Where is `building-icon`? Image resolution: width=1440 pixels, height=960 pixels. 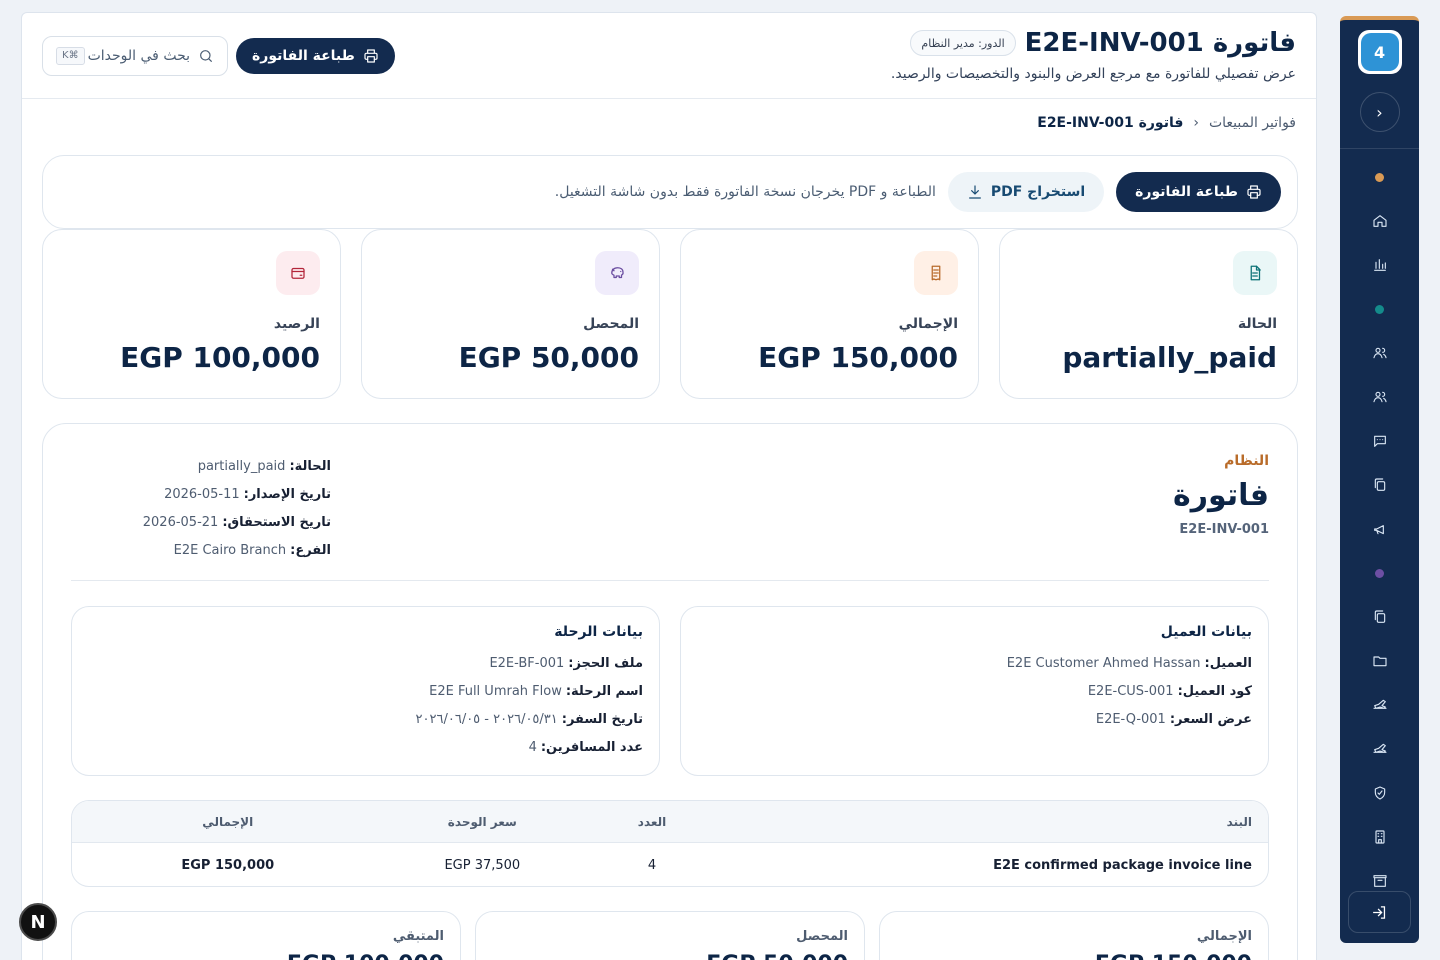
building-icon is located at coordinates (1379, 837).